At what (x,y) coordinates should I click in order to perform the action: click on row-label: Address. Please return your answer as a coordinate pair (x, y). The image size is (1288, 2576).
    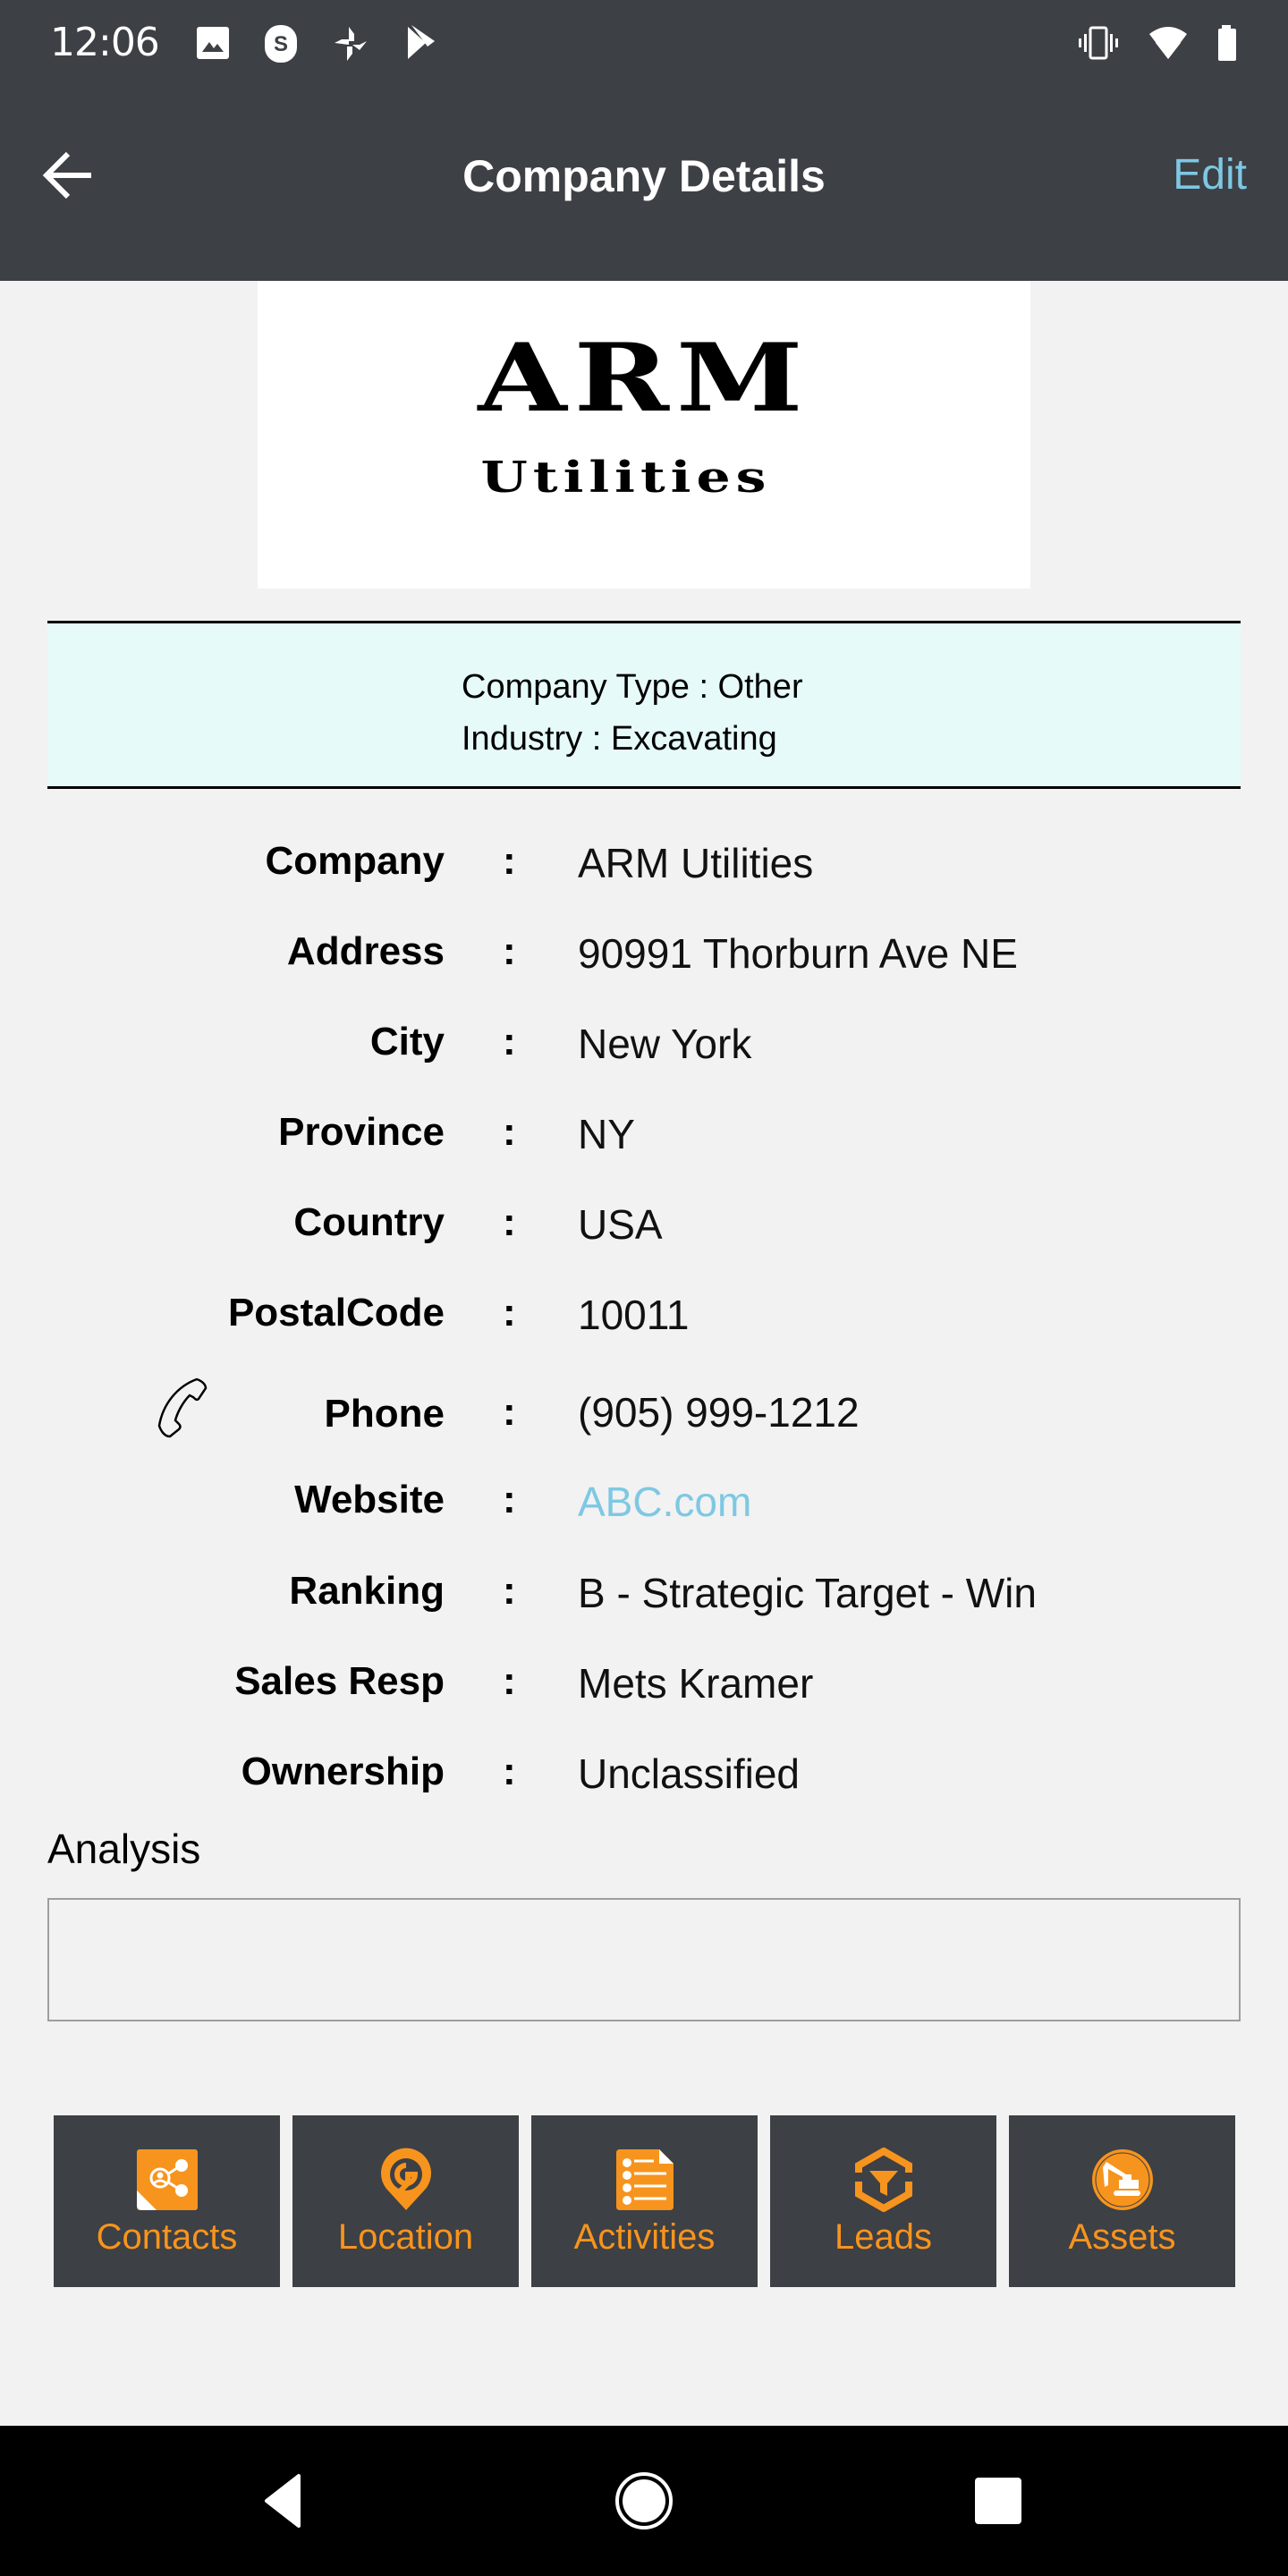
    Looking at the image, I should click on (365, 951).